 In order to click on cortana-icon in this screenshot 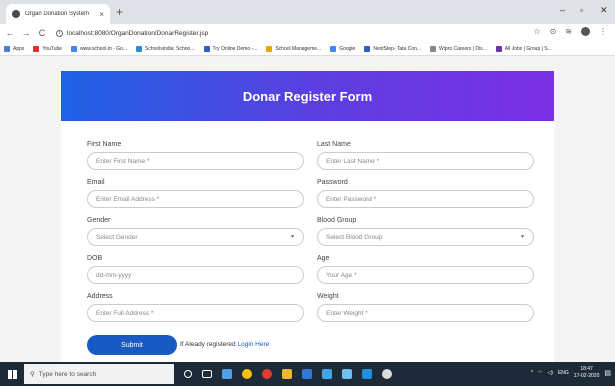, I will do `click(188, 374)`.